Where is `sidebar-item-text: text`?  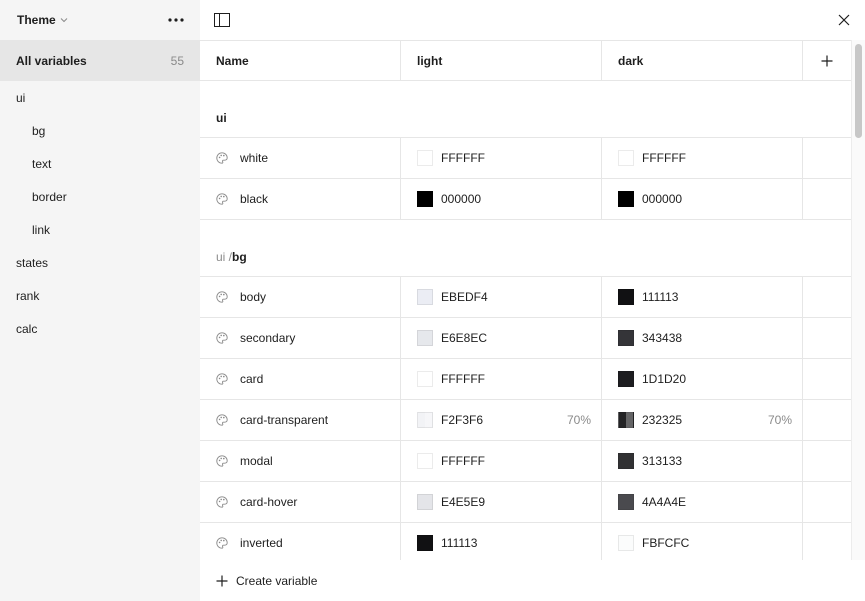 sidebar-item-text: text is located at coordinates (100, 163).